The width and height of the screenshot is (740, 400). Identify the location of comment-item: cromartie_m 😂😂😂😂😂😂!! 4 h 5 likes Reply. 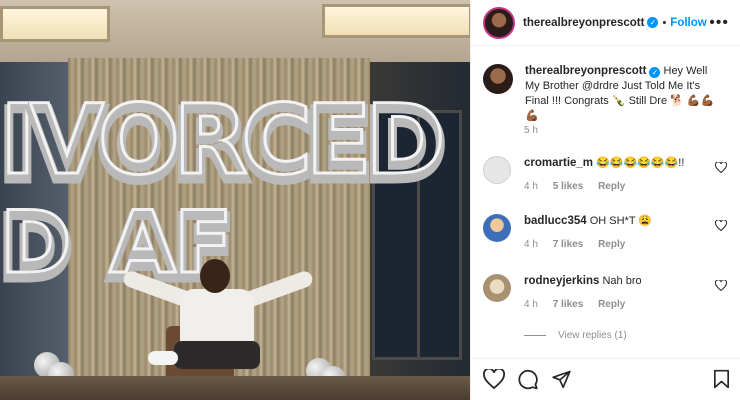
(608, 175).